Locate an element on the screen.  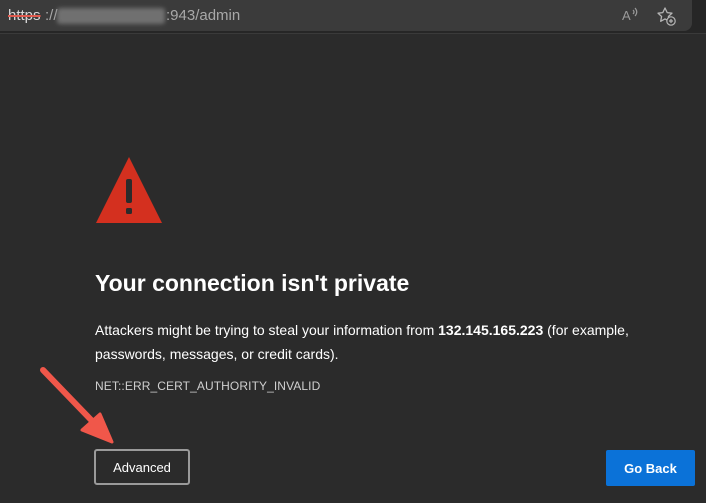
browser-toolbar: https :// :943/admin A is located at coordinates (353, 17).